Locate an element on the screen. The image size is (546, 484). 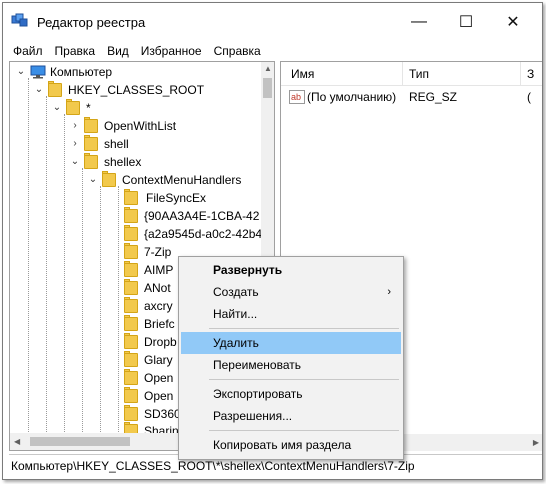
tree-label-hkcr: HKEY_CLASSES_ROOT is located at coordinates (136, 90).